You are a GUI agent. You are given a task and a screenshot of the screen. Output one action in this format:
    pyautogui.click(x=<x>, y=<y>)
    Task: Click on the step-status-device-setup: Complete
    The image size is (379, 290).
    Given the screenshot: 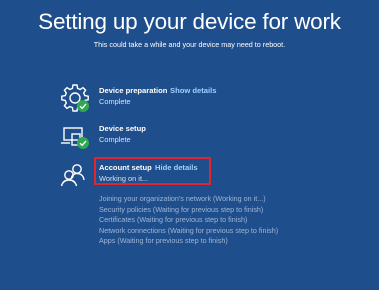 What is the action you would take?
    pyautogui.click(x=115, y=139)
    